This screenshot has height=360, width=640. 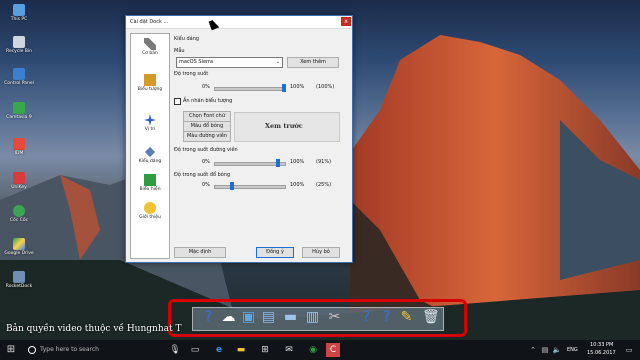 What do you see at coordinates (150, 80) in the screenshot?
I see `icons-icon` at bounding box center [150, 80].